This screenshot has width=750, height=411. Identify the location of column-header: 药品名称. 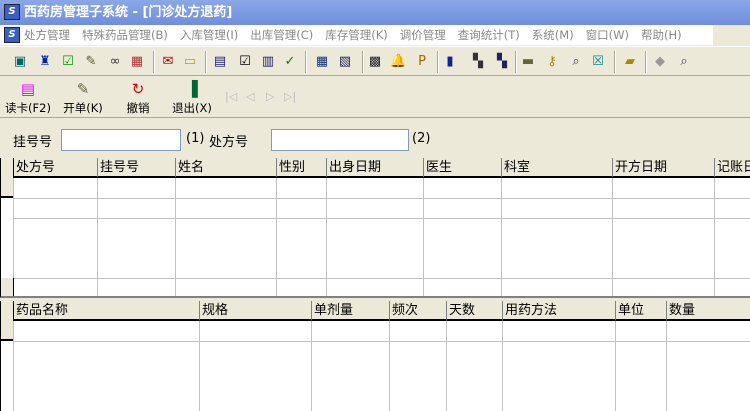
(107, 311).